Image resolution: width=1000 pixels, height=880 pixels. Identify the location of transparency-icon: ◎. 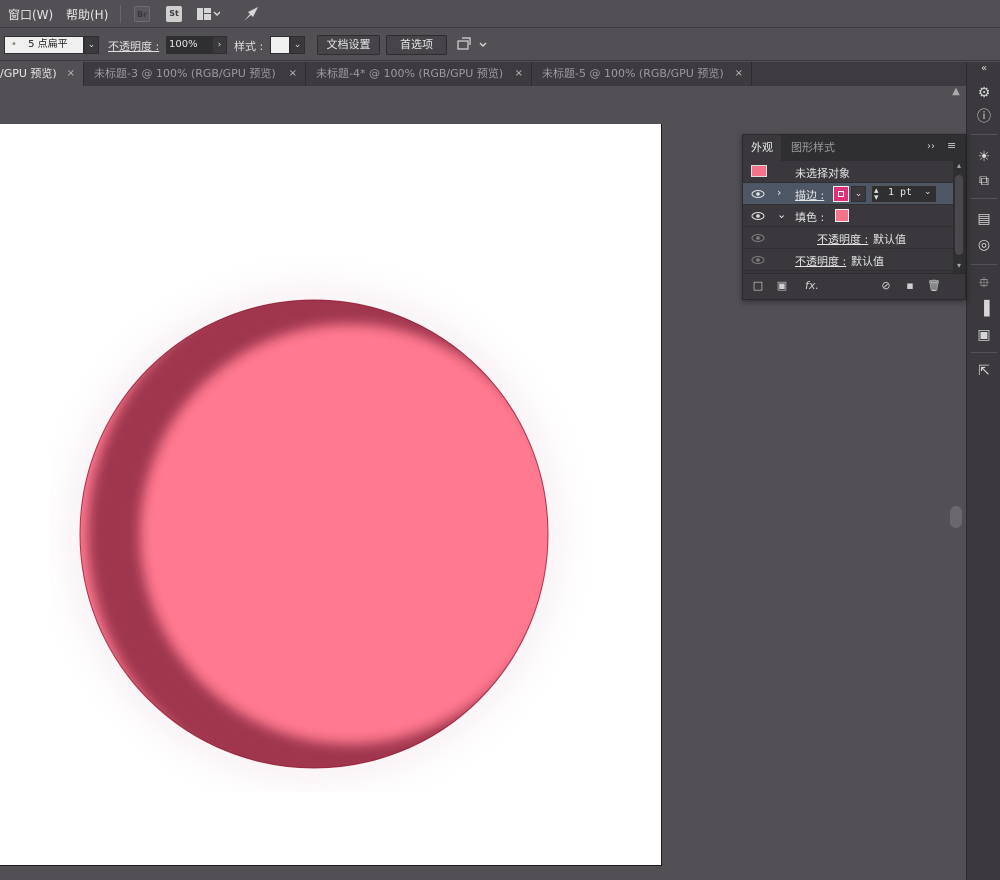
(984, 245).